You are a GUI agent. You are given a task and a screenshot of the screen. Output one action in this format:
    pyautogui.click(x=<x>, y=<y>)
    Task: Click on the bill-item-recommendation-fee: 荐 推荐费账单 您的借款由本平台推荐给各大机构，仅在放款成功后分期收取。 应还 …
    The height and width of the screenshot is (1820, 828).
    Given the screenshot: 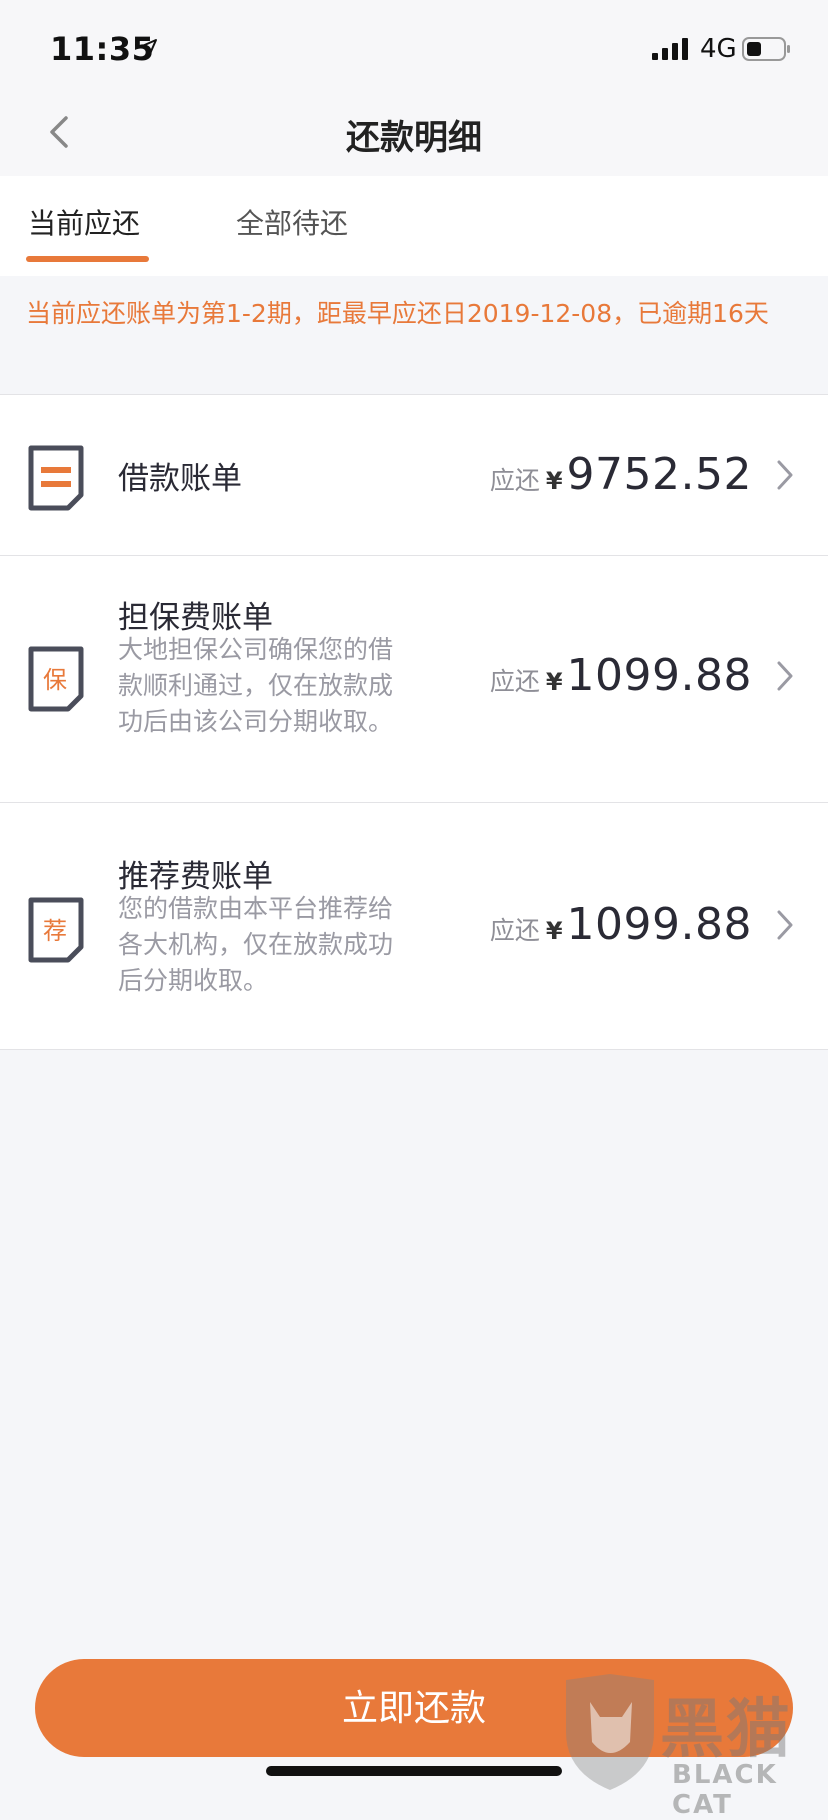 What is the action you would take?
    pyautogui.click(x=414, y=925)
    